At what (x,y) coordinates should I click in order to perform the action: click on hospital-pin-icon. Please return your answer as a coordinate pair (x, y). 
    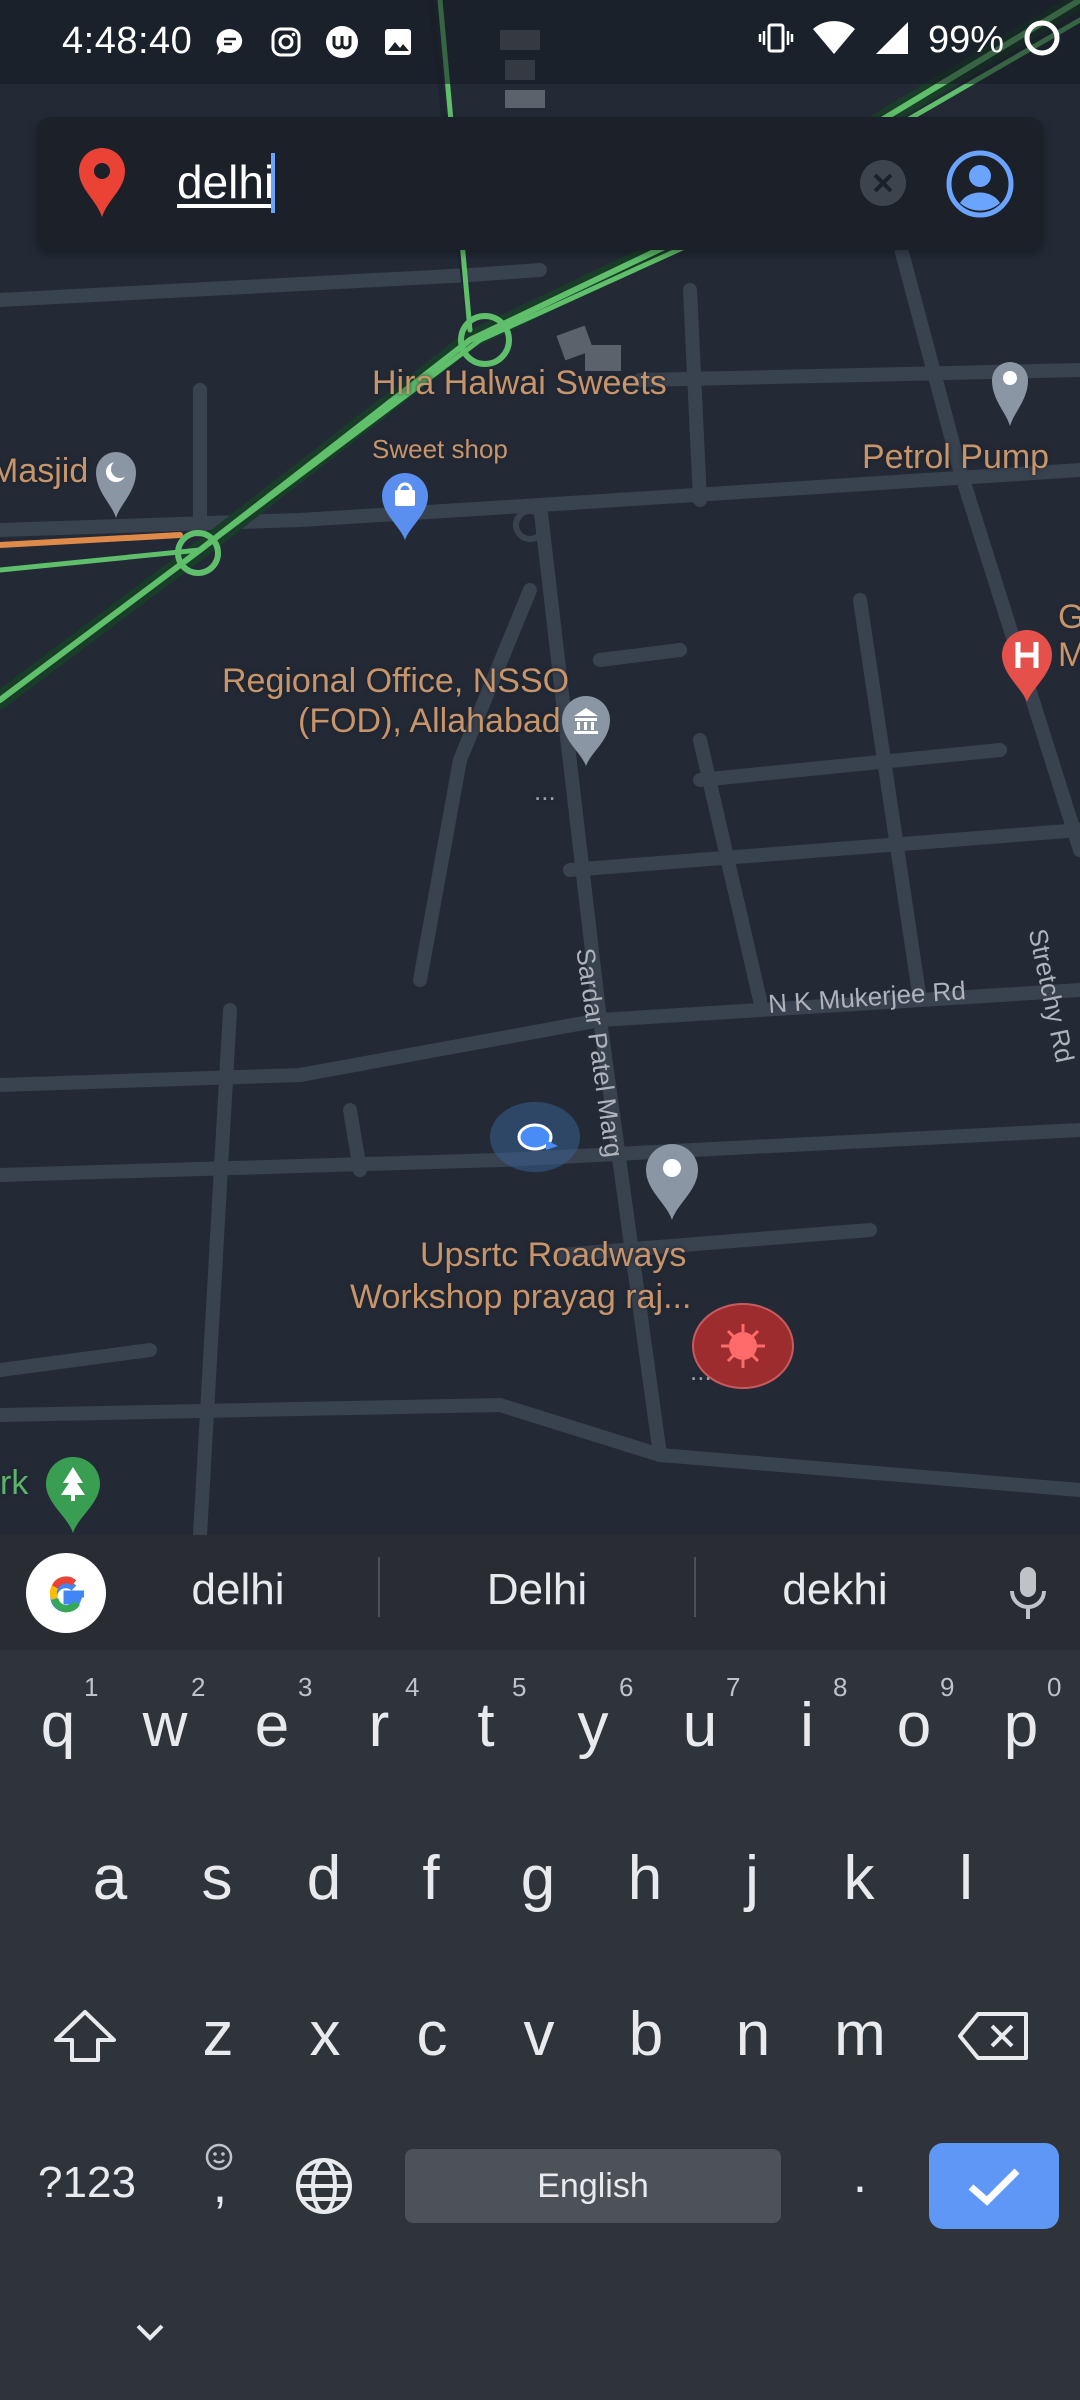
    Looking at the image, I should click on (1027, 666).